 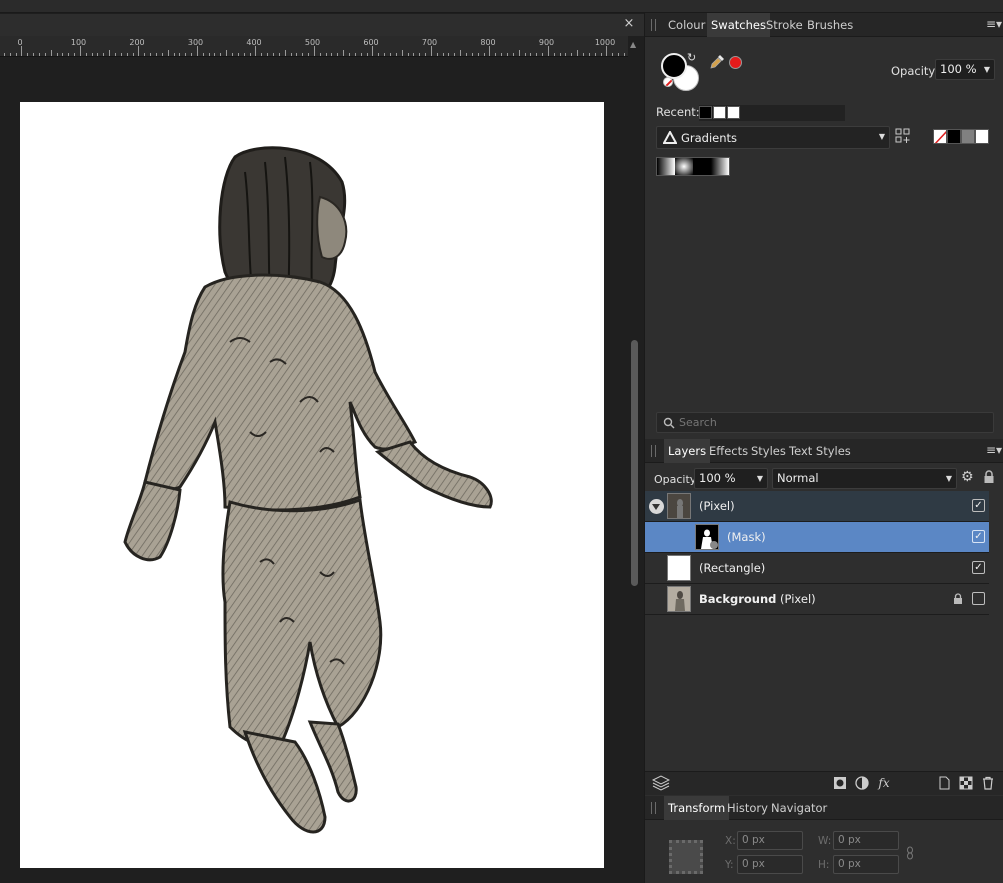 I want to click on horizontal-ruler: 0 100 200 300 400 500 600 700 800 900 1000, so click(x=314, y=46).